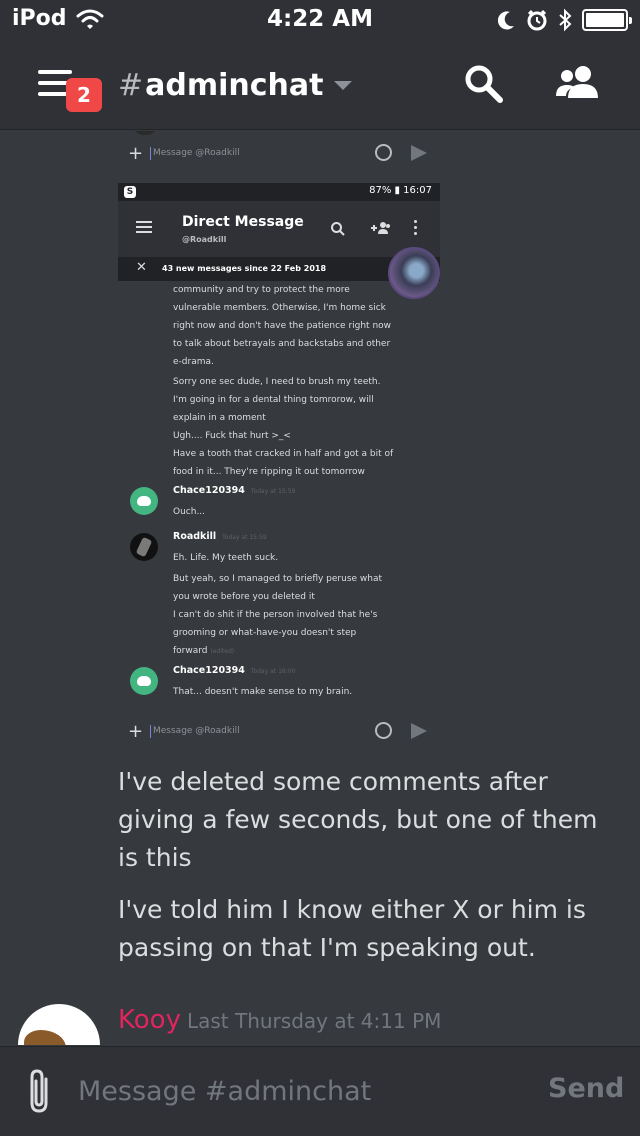 The width and height of the screenshot is (640, 1136). I want to click on embedded-status-bar: S 87% ▮ 16:07, so click(279, 192).